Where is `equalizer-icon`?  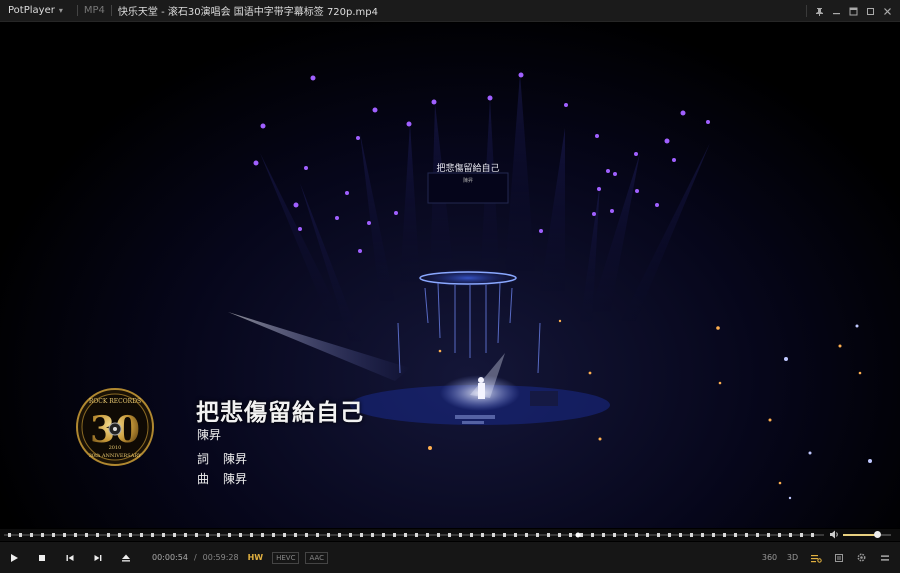
equalizer-icon is located at coordinates (815, 557).